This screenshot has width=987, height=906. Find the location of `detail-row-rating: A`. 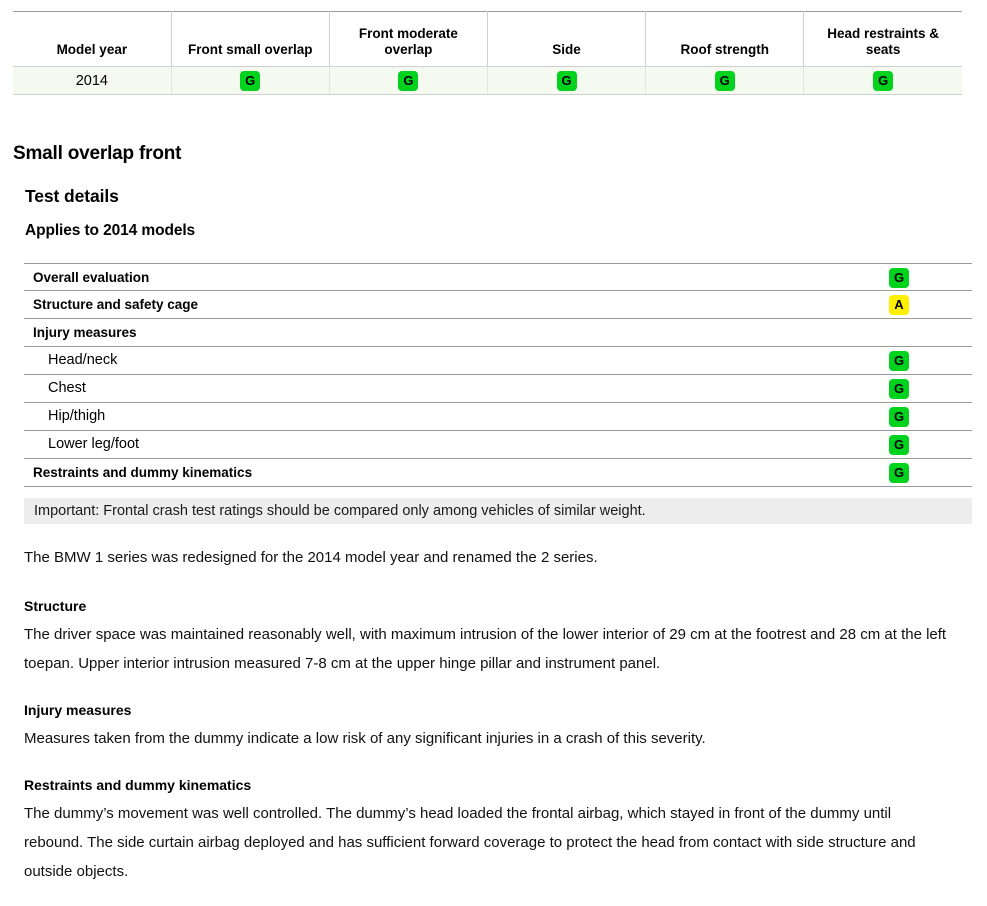

detail-row-rating: A is located at coordinates (899, 305).